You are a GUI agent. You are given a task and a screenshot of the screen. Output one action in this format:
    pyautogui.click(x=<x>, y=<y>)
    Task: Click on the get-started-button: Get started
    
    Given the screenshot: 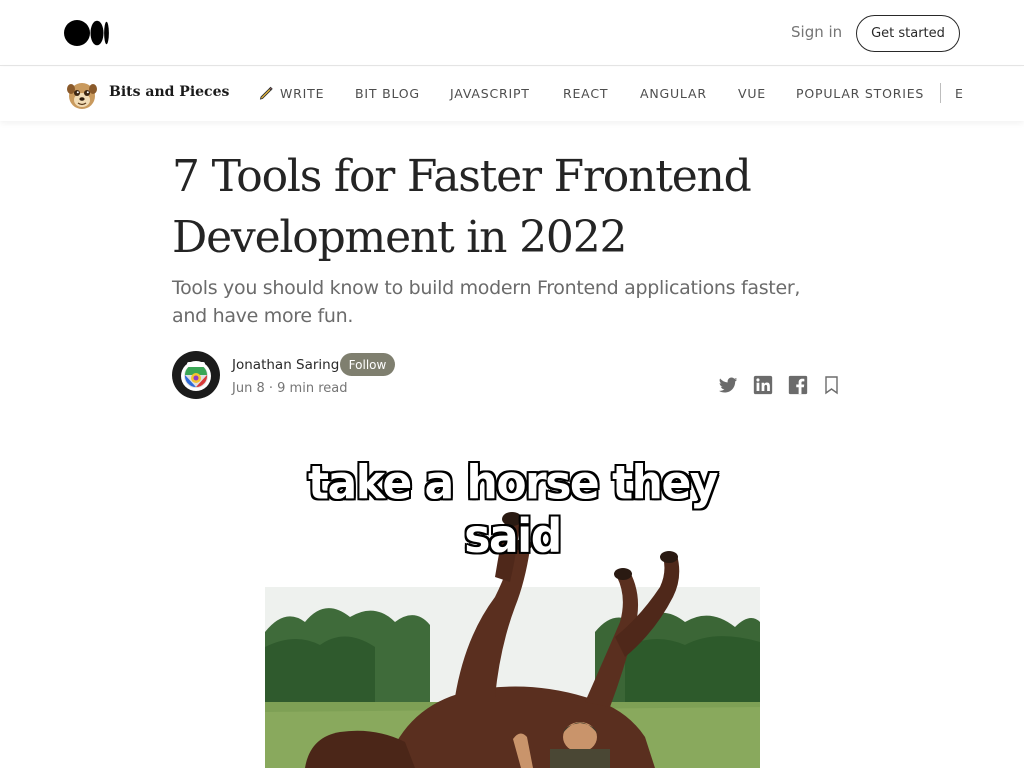 What is the action you would take?
    pyautogui.click(x=908, y=33)
    